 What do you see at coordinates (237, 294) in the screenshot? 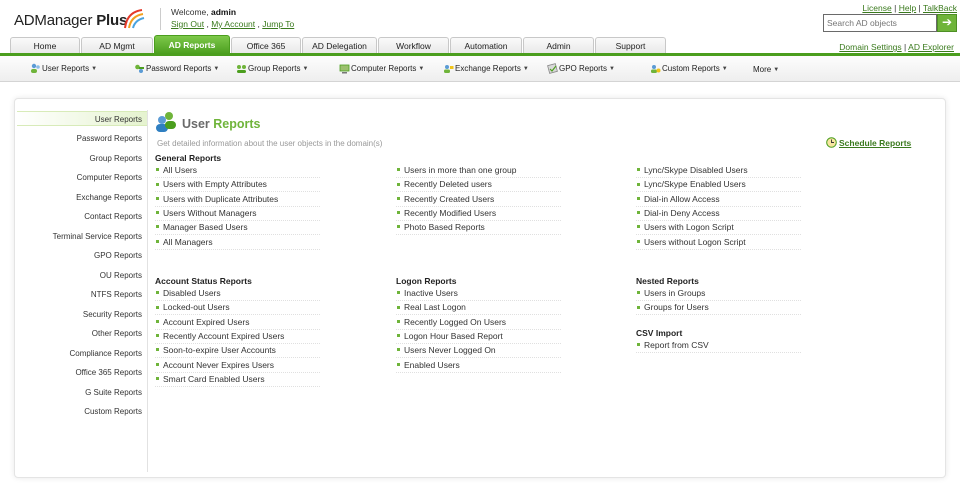
I see `report-link: Disabled Users` at bounding box center [237, 294].